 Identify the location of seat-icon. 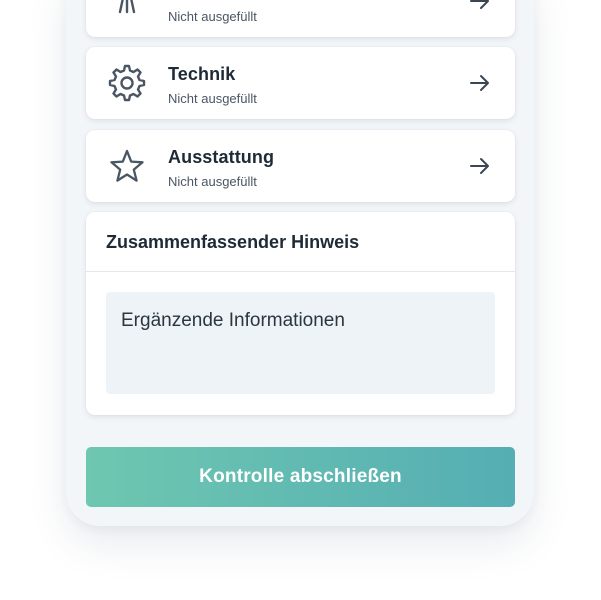
(127, 10).